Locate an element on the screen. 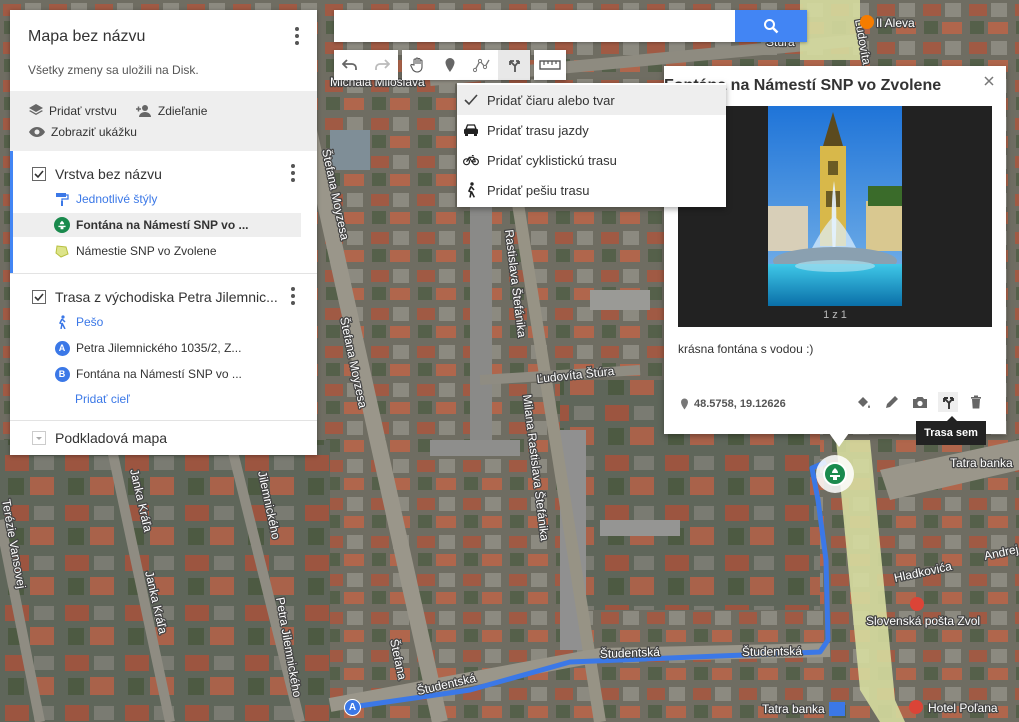  add-layer-button: Pridať vrstvu is located at coordinates (72, 111).